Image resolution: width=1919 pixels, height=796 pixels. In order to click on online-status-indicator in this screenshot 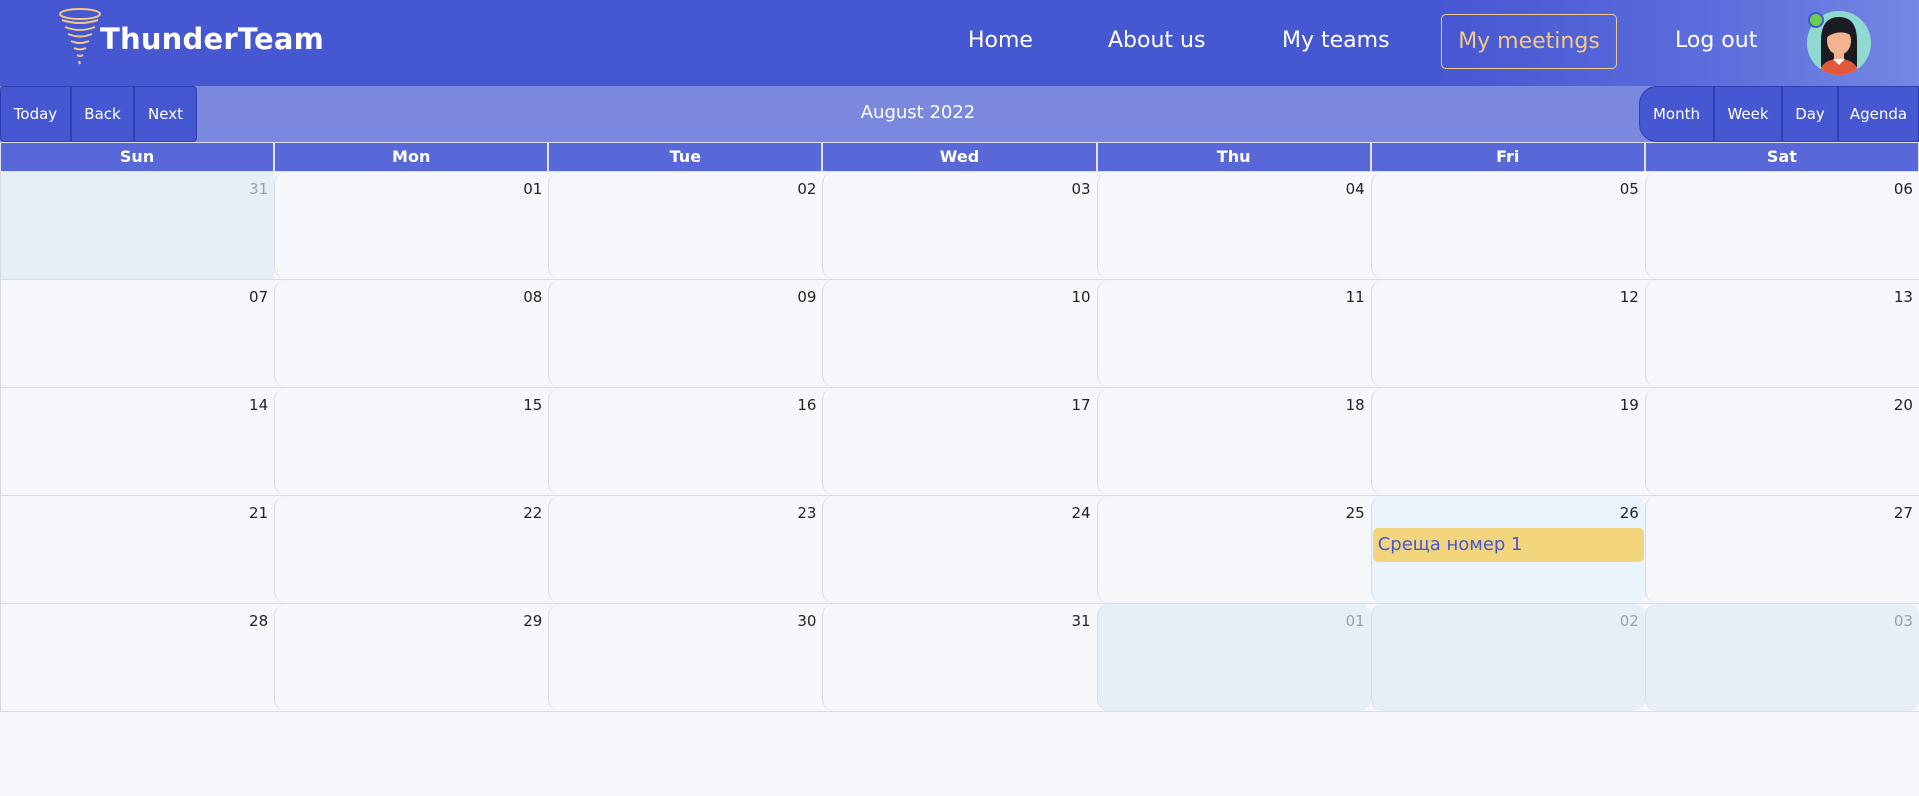, I will do `click(1816, 20)`.